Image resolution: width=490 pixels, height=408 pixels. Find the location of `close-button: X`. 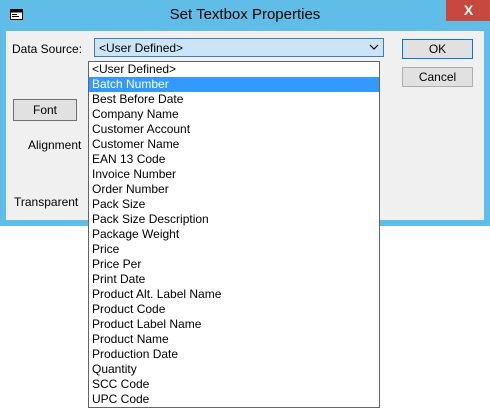

close-button: X is located at coordinates (468, 10).